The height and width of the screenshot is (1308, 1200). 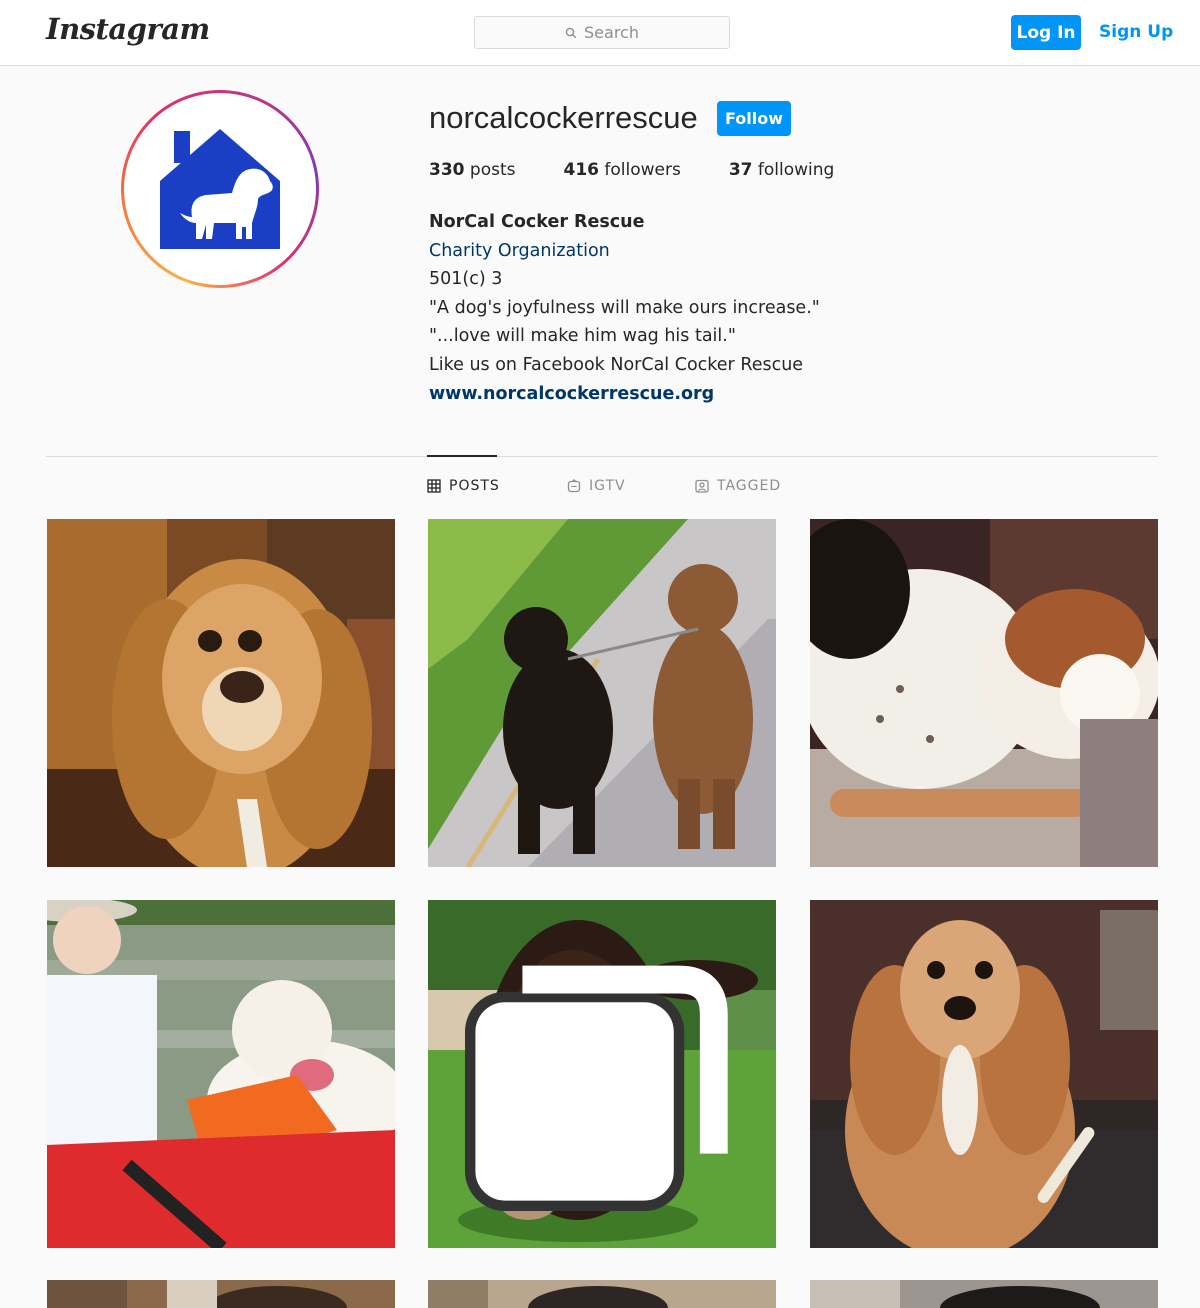 What do you see at coordinates (537, 222) in the screenshot?
I see `profile-display-name: NorCal Cocker Rescue` at bounding box center [537, 222].